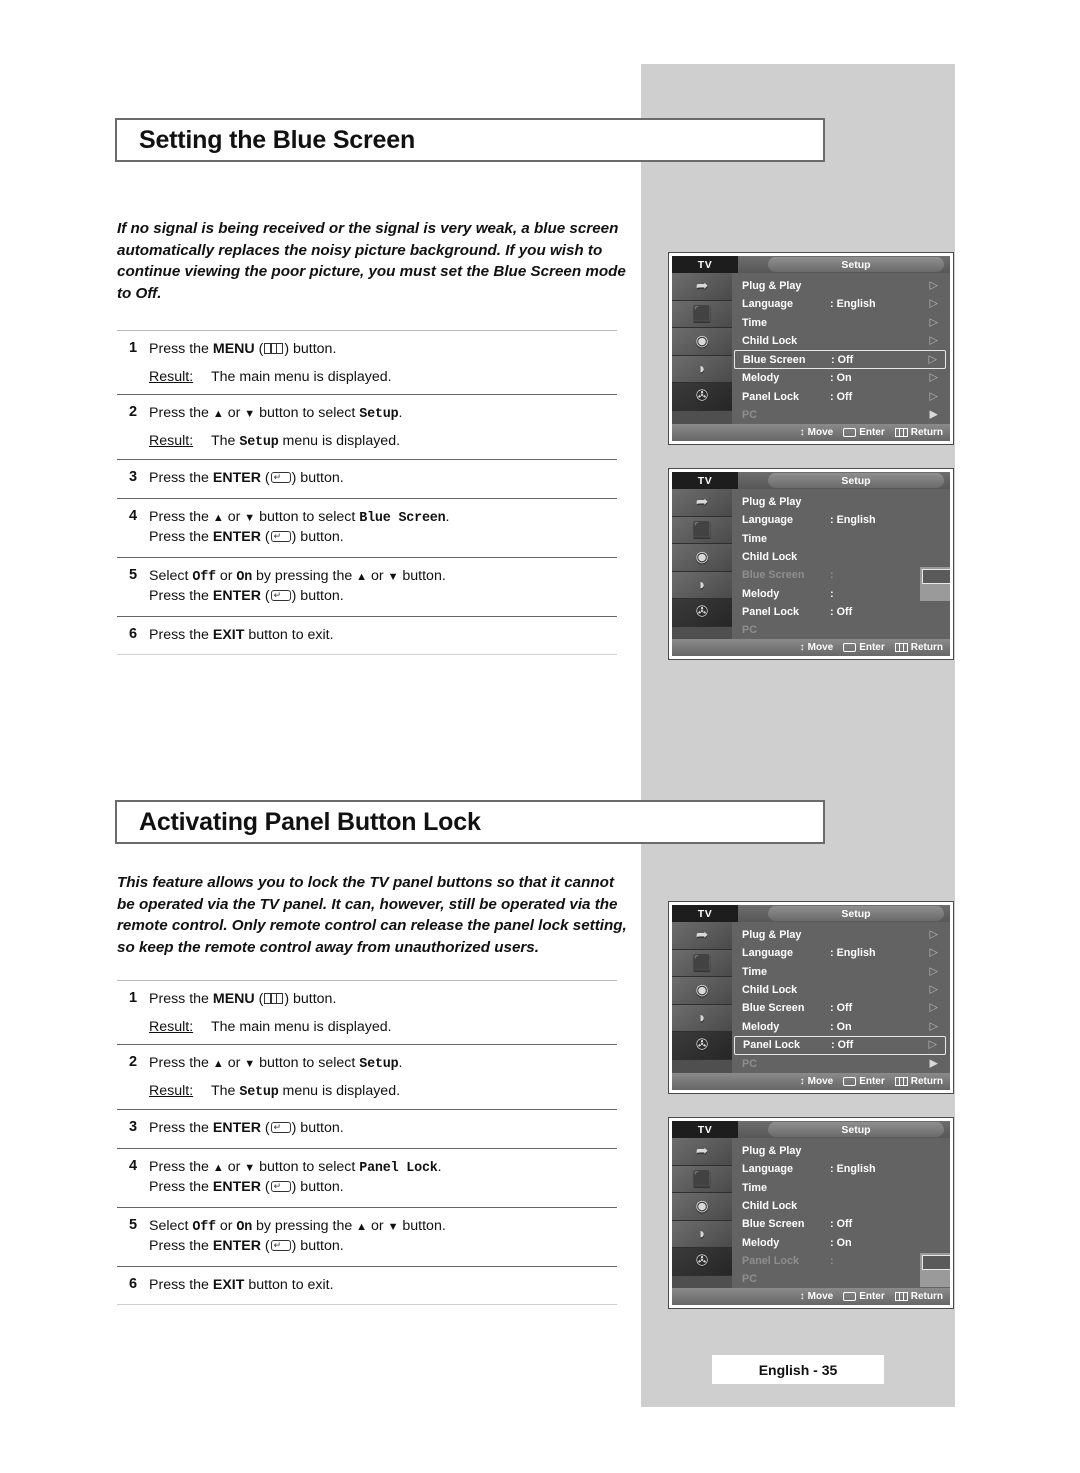 Image resolution: width=1080 pixels, height=1473 pixels. I want to click on osd-menu-item: Melody:, so click(840, 593).